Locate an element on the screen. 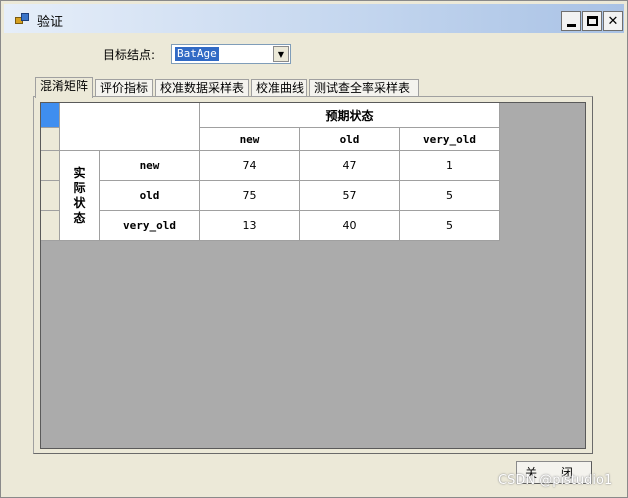  watermark: CSDN @pistudio1 is located at coordinates (555, 480).